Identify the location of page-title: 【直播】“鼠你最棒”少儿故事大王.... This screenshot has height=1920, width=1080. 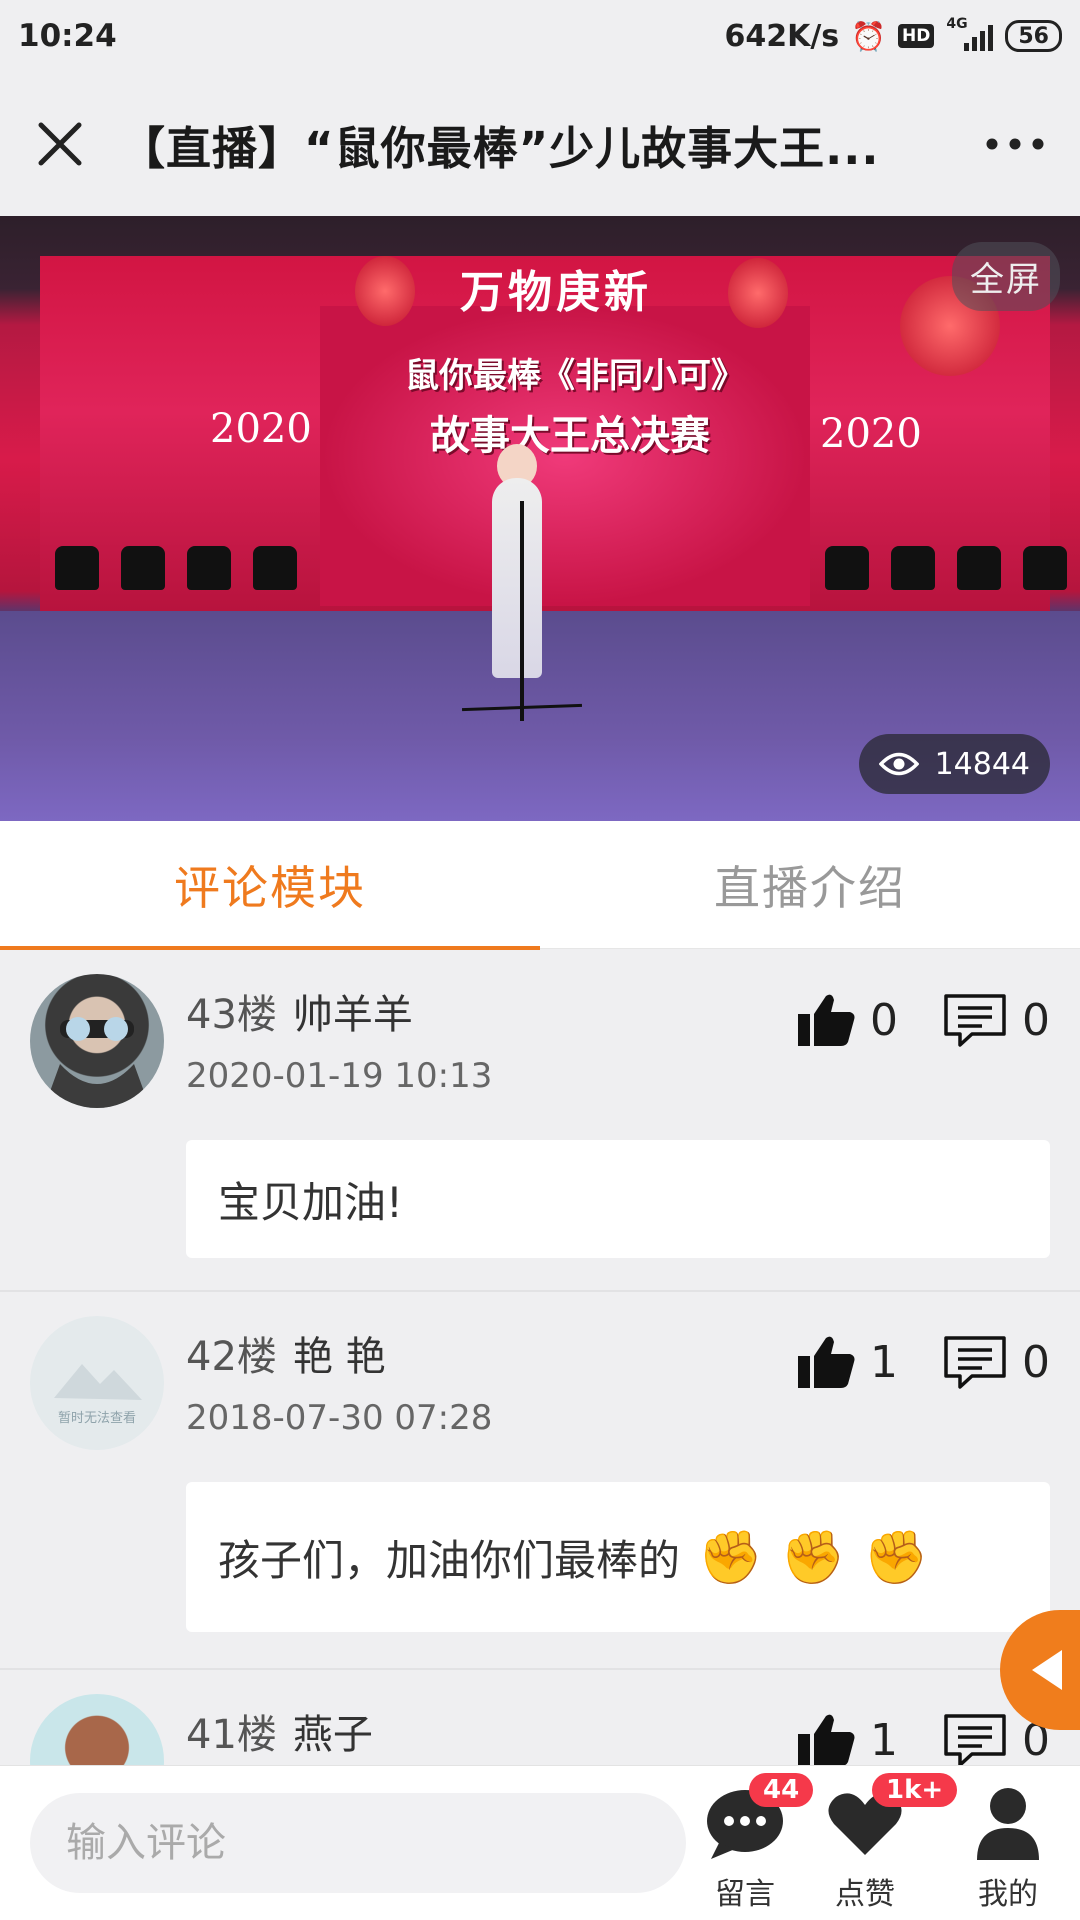
(500, 148).